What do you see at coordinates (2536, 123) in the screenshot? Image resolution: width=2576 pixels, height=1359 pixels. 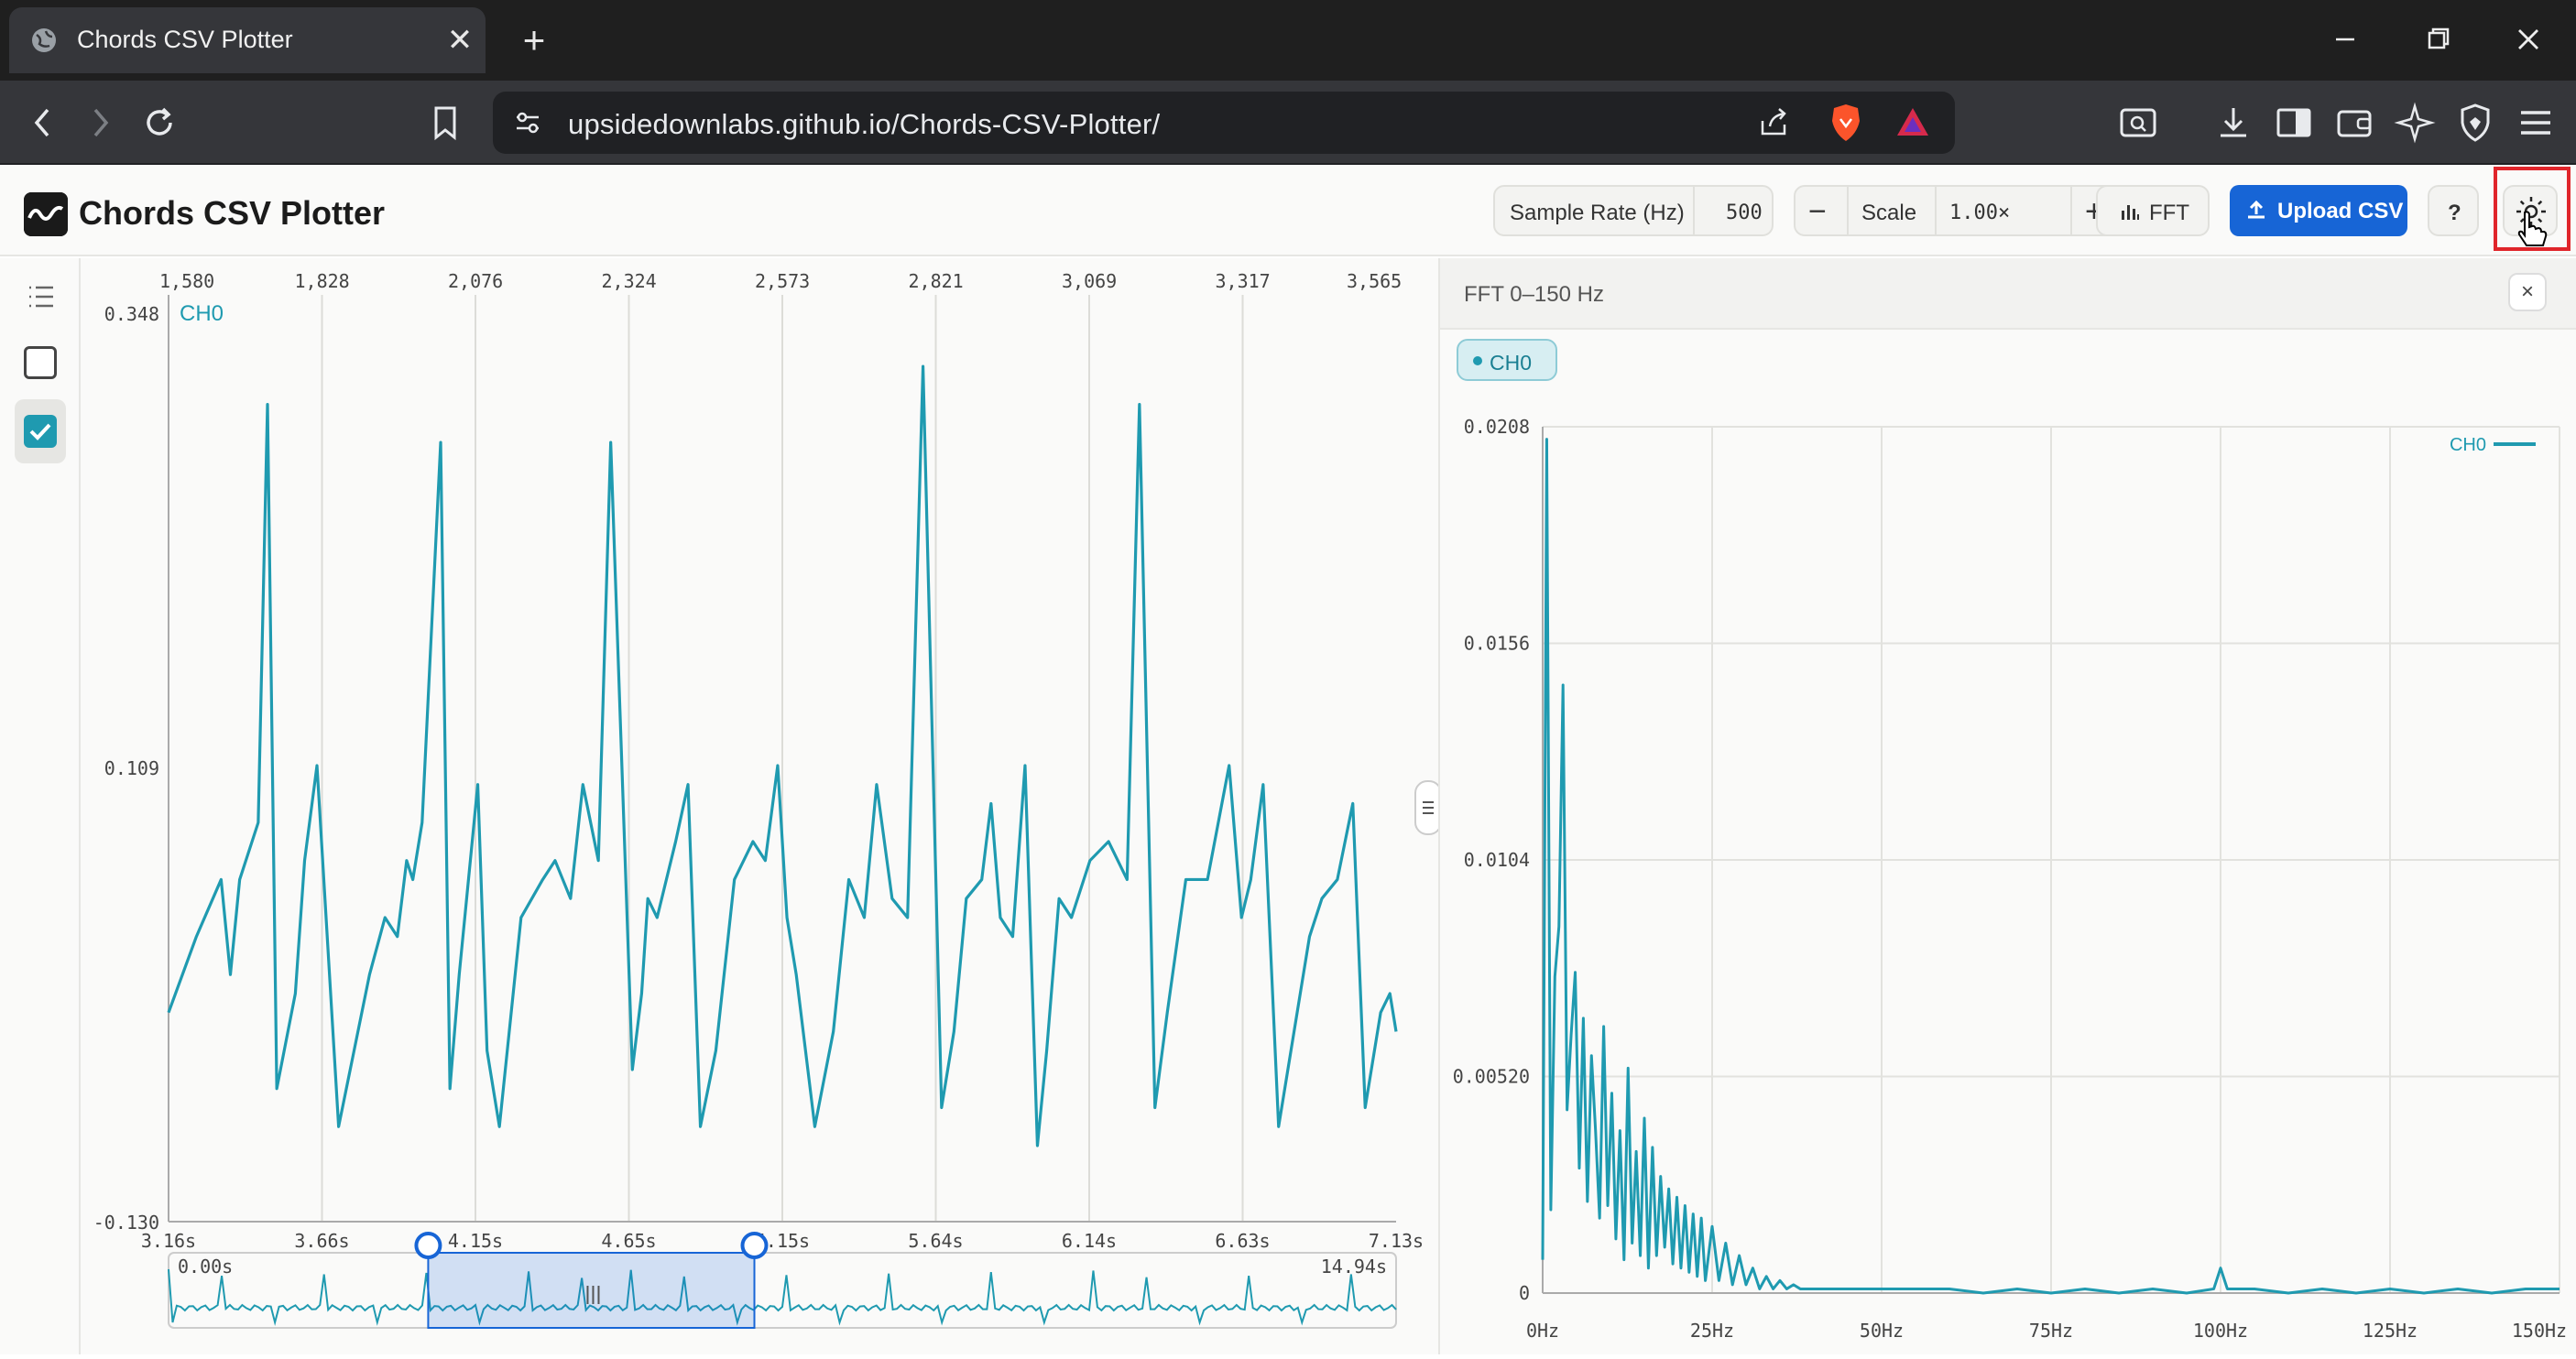 I see `menu-icon` at bounding box center [2536, 123].